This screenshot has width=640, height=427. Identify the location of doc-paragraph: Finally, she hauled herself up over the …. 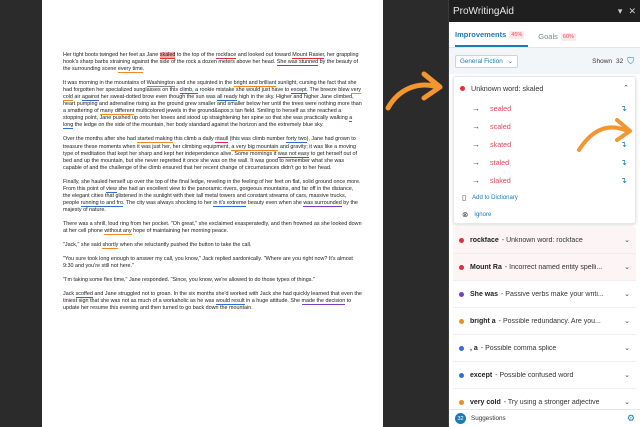
(212, 195).